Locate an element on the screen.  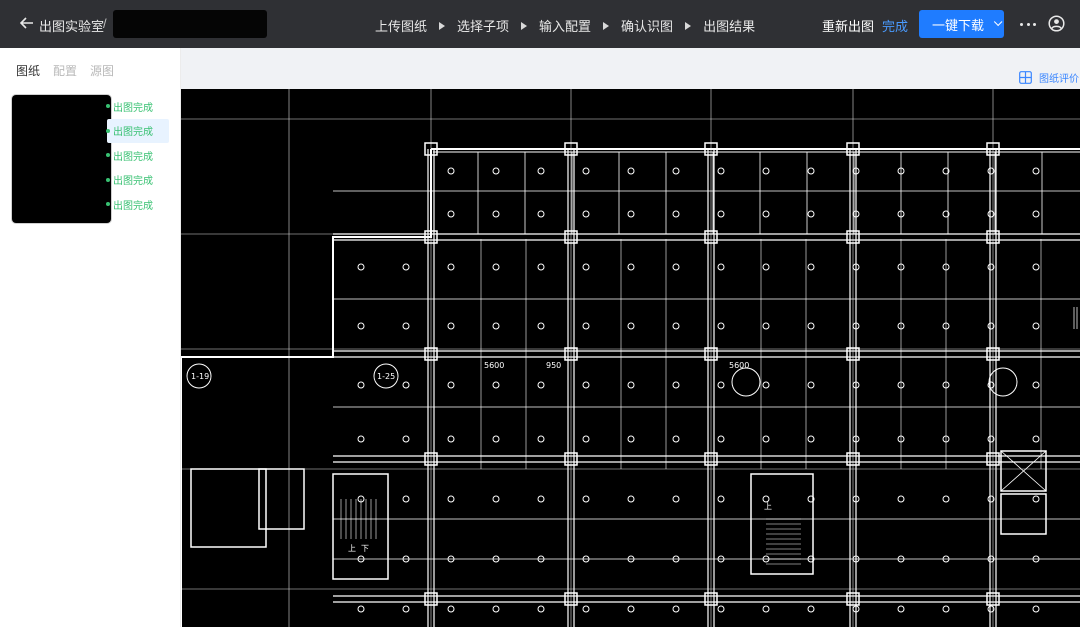
evaluate-button: 图纸评价 is located at coordinates (1049, 77).